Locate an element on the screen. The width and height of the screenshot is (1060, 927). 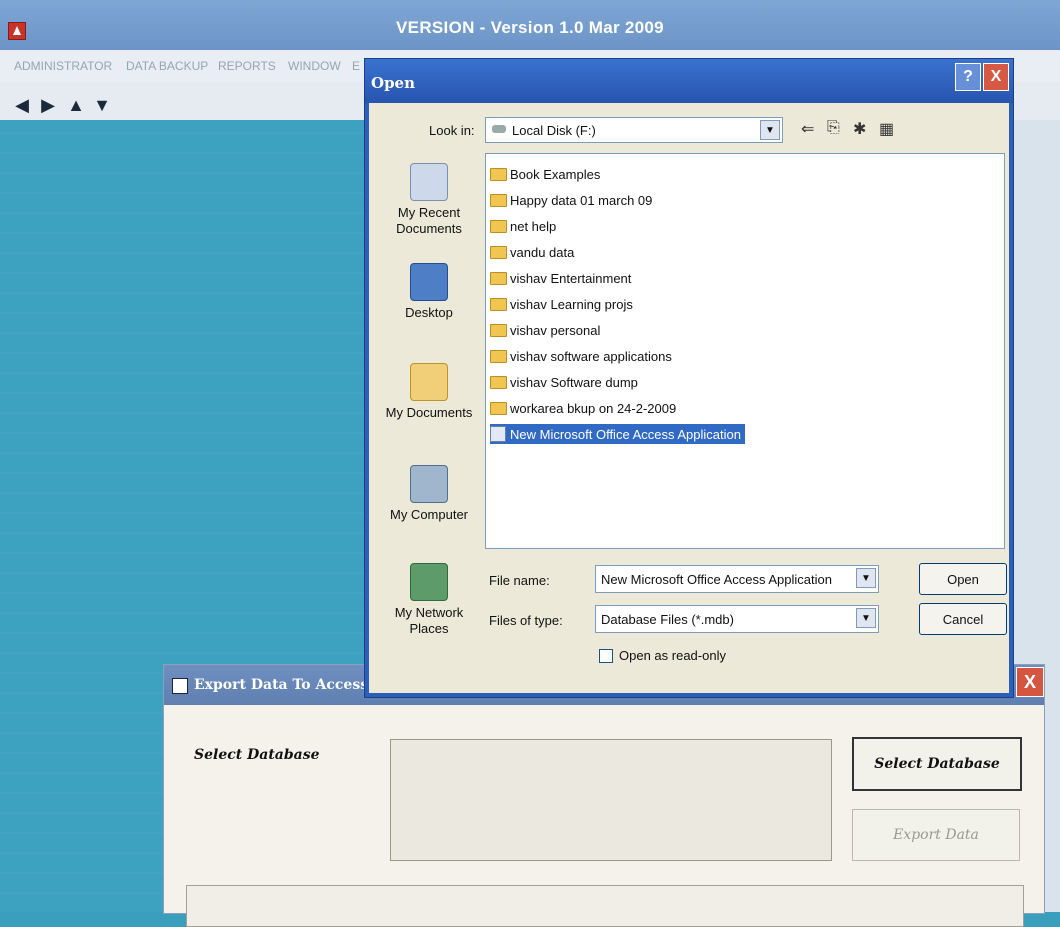
desktop-icon is located at coordinates (429, 282).